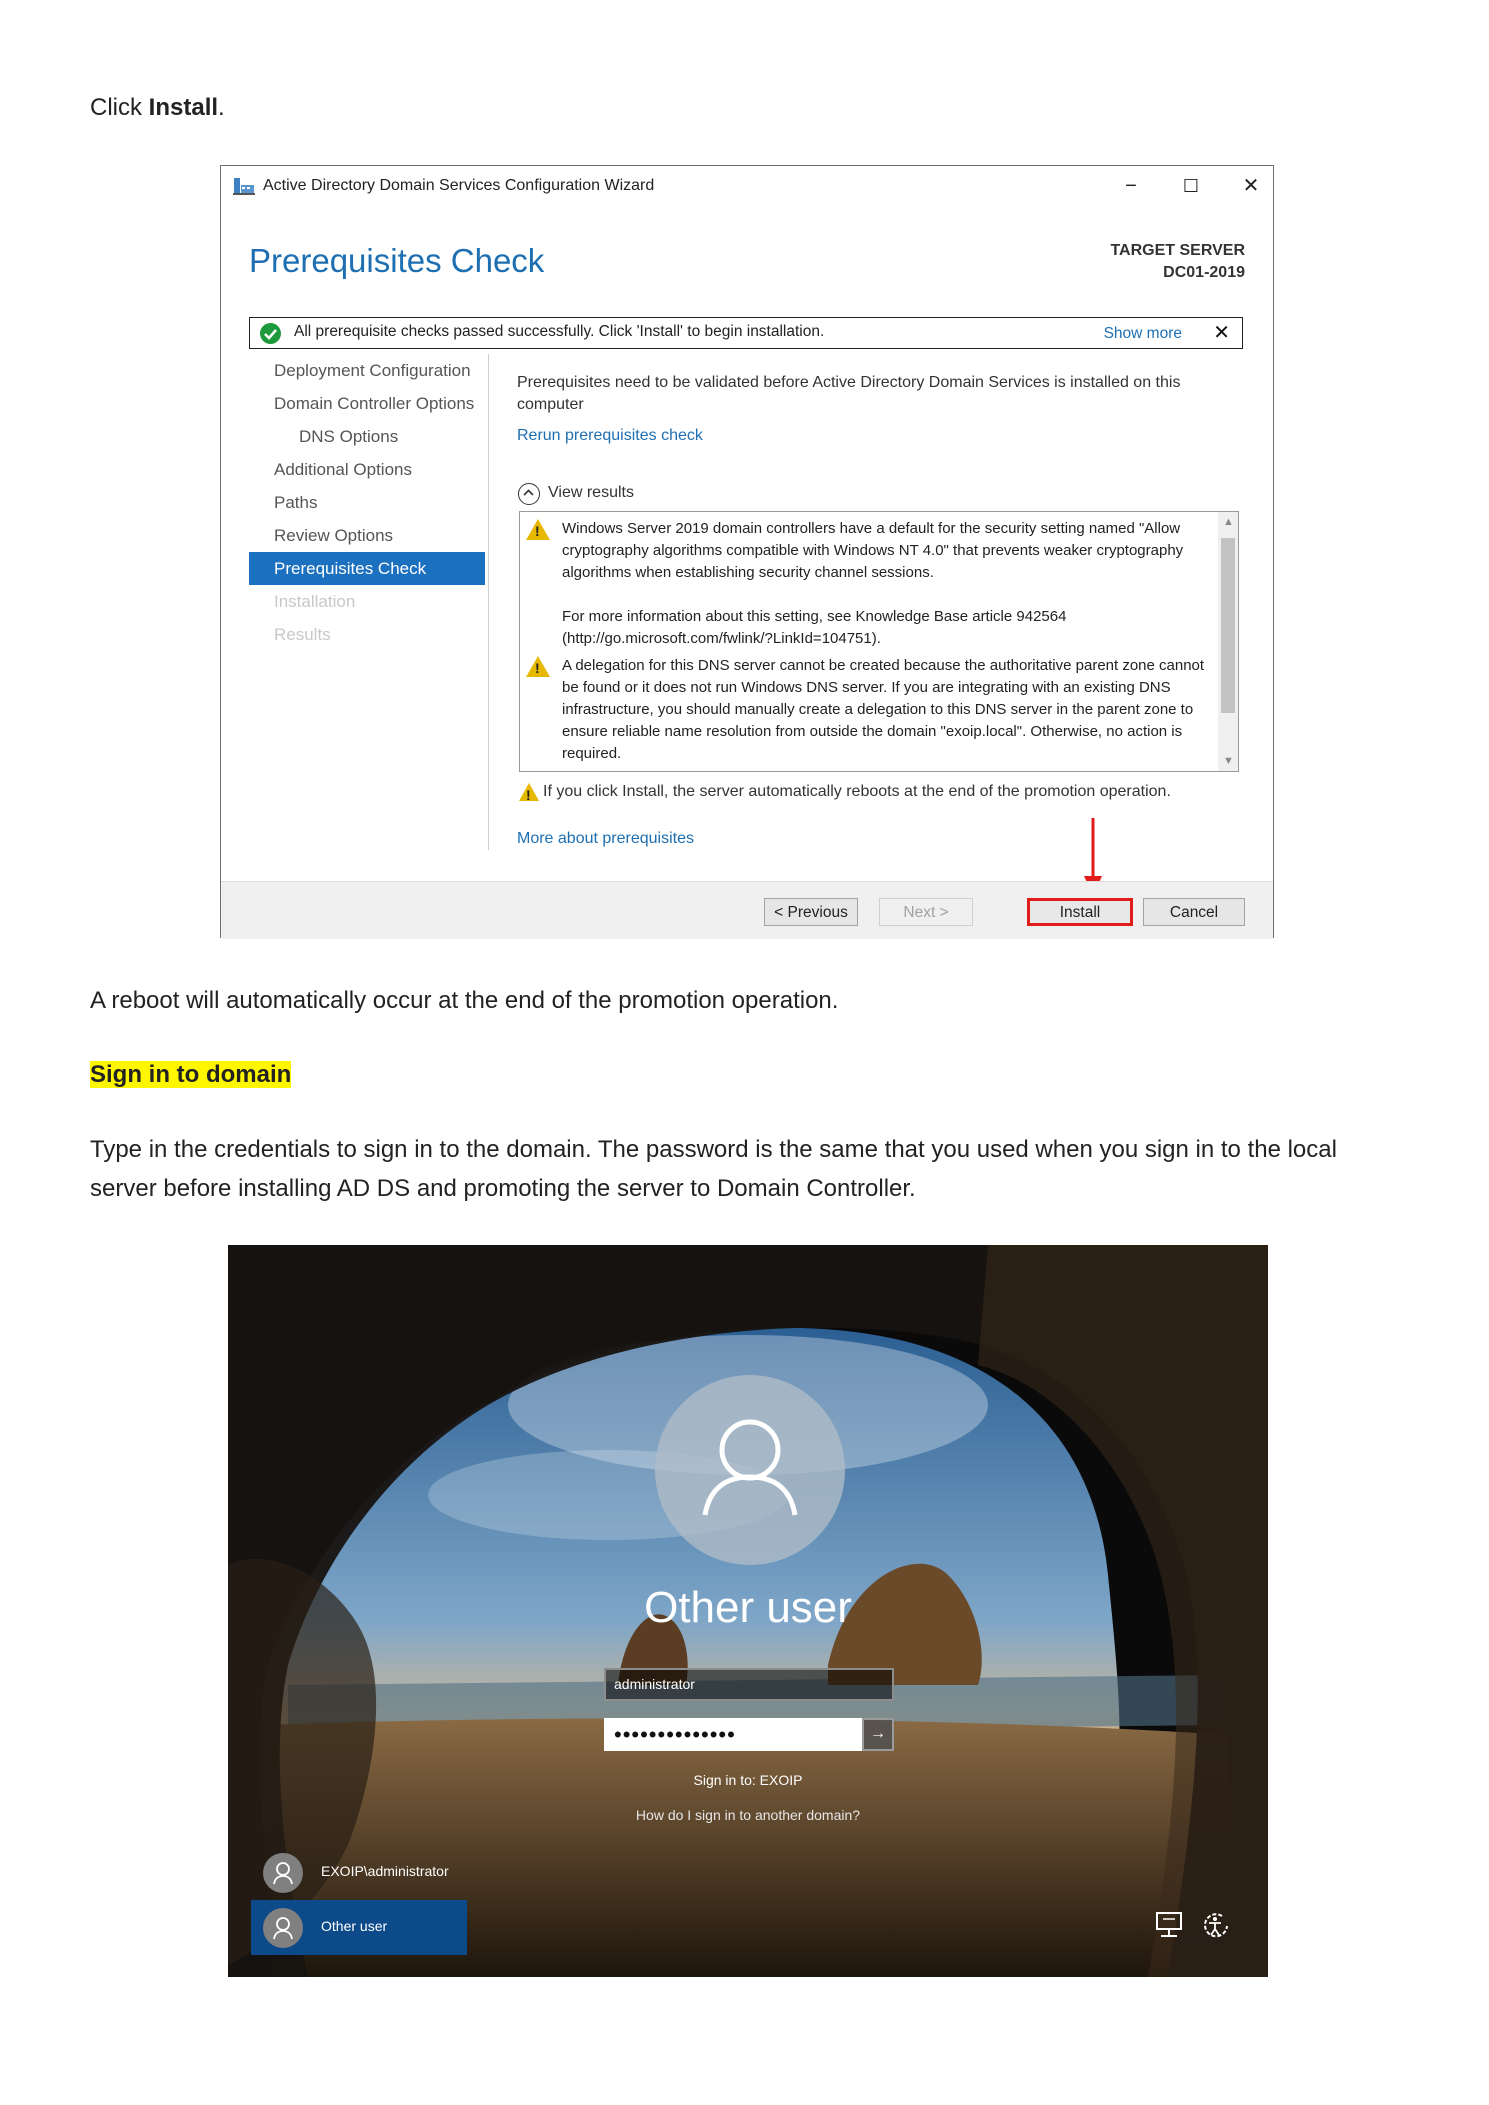 The width and height of the screenshot is (1489, 2105). I want to click on results-scrollbar: ▲ ▼, so click(1228, 641).